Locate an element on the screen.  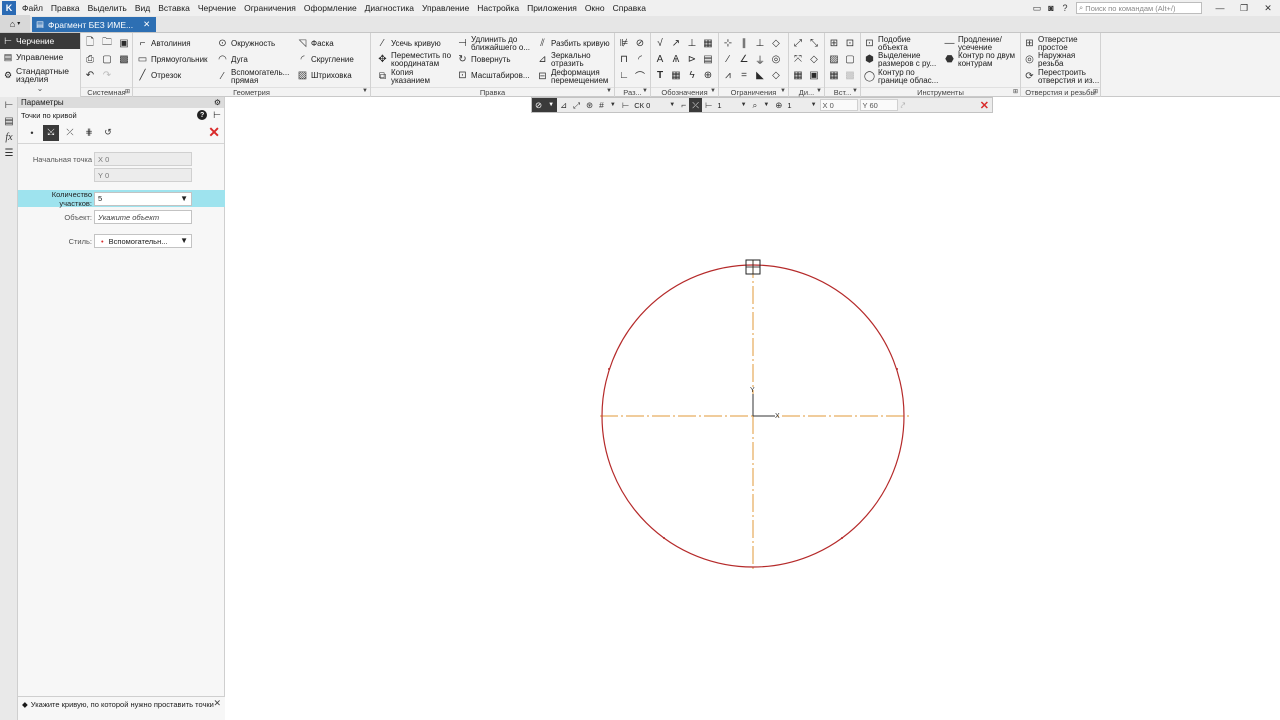
coordinate-system-value: СК 0 is located at coordinates (642, 105).